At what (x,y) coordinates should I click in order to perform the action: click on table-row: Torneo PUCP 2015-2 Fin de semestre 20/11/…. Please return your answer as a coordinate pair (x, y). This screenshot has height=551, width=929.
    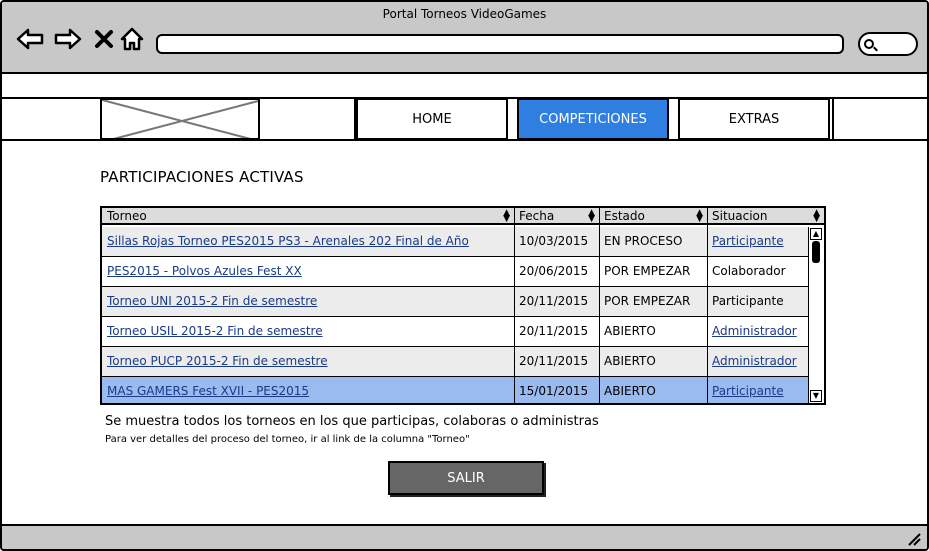
    Looking at the image, I should click on (455, 362).